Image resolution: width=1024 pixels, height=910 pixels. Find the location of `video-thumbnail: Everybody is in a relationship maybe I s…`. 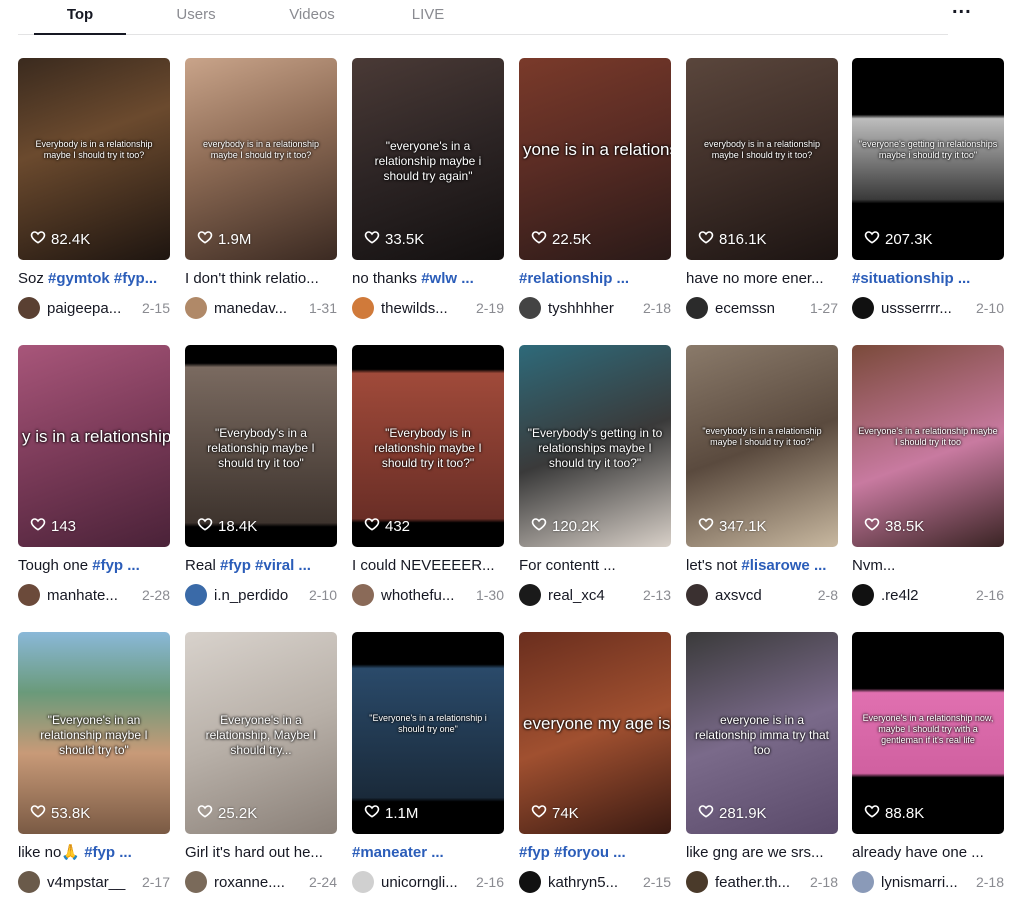

video-thumbnail: Everybody is in a relationship maybe I s… is located at coordinates (94, 159).